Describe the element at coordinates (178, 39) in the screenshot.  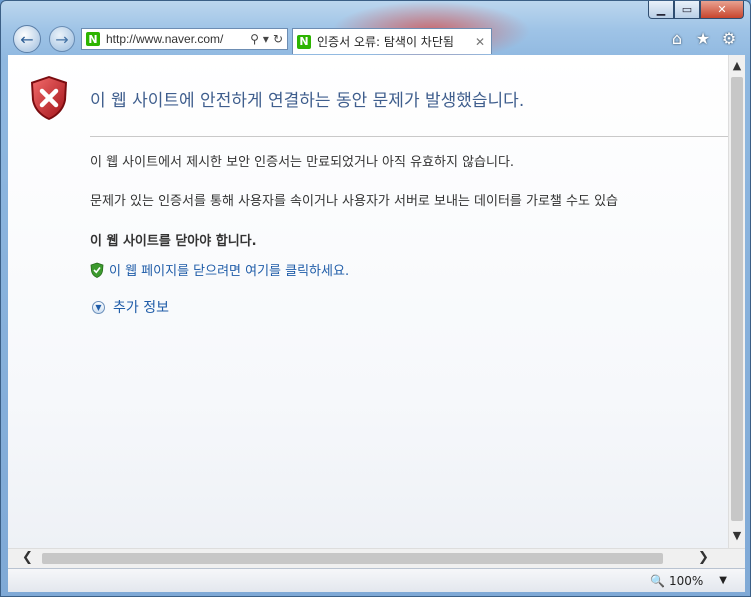
I see `address-text: http://www.naver.com/` at that location.